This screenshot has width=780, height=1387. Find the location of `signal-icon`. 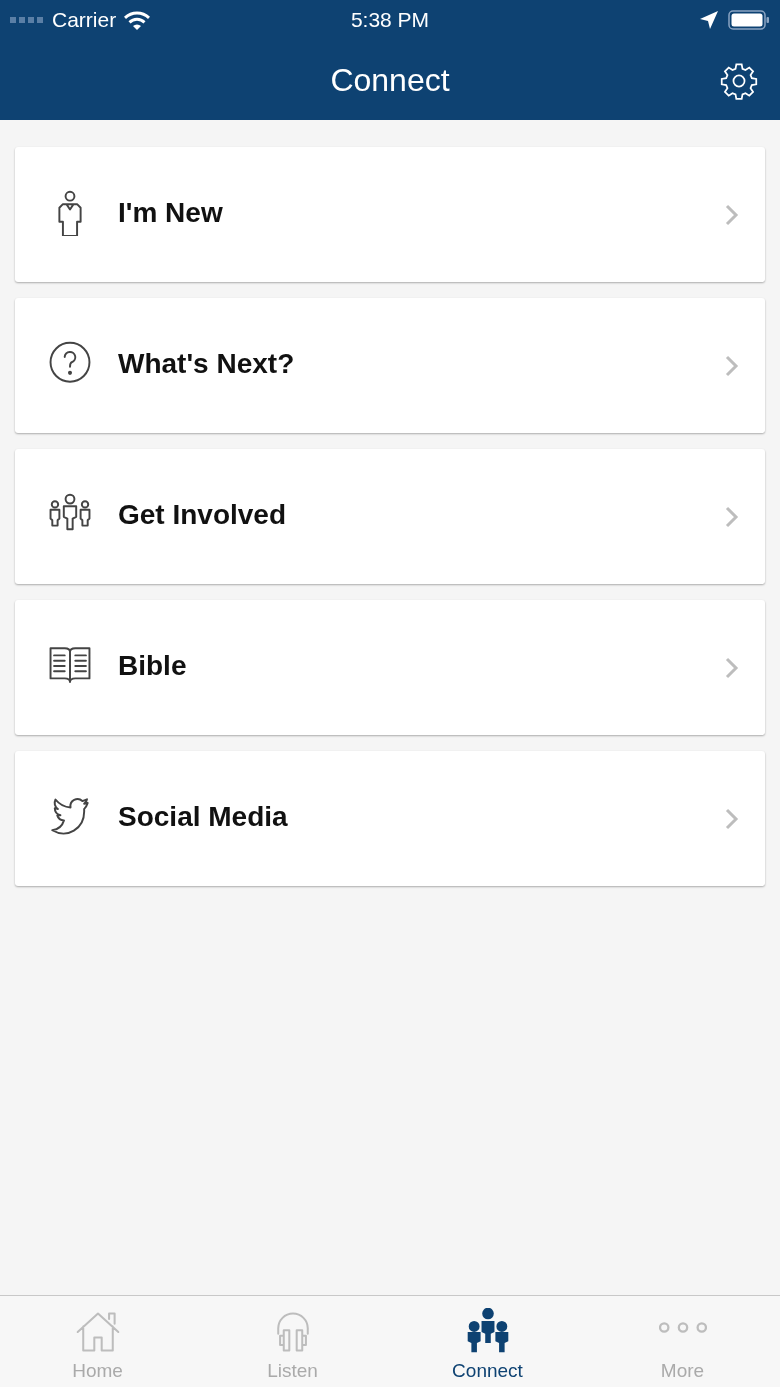

signal-icon is located at coordinates (27, 20).